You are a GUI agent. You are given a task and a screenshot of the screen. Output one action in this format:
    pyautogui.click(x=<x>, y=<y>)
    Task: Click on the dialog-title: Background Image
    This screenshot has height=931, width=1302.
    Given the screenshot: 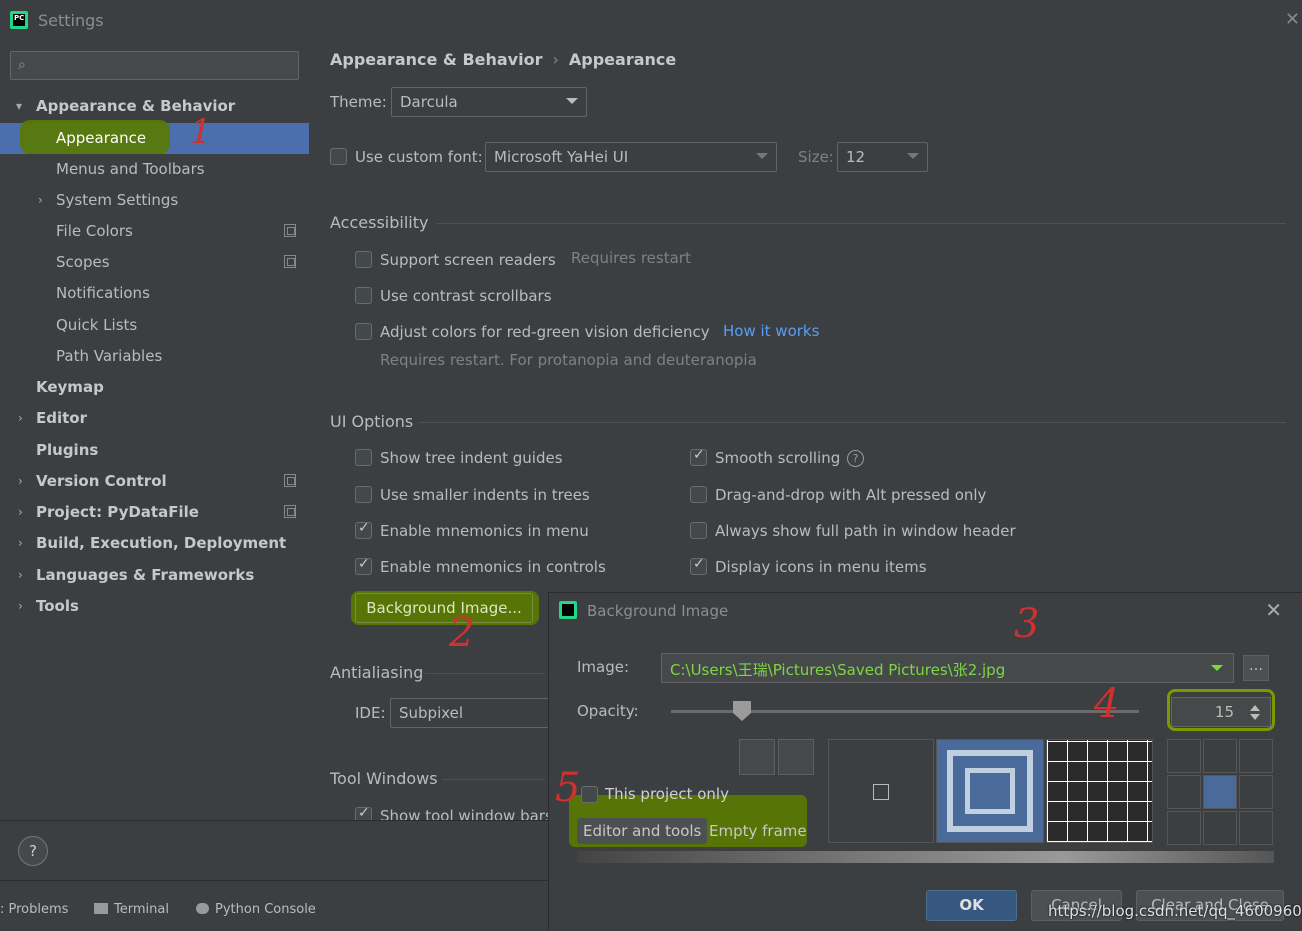 What is the action you would take?
    pyautogui.click(x=658, y=611)
    